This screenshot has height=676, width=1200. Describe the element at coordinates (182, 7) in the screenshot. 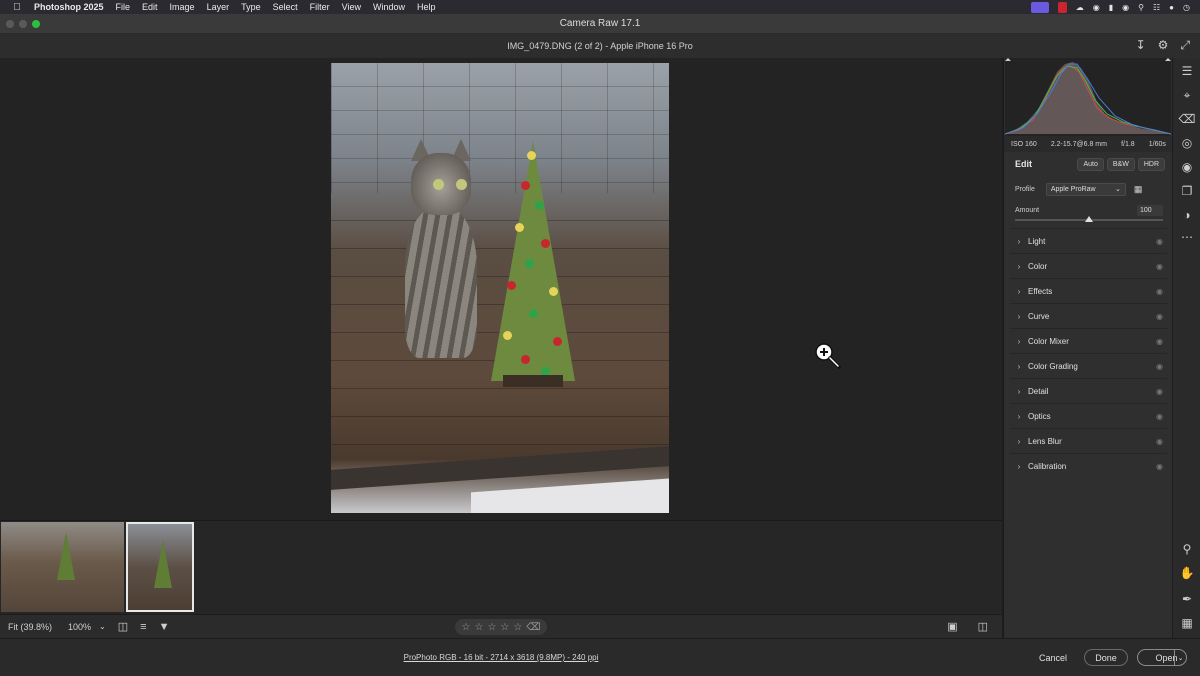

I see `menu-image: Image` at that location.